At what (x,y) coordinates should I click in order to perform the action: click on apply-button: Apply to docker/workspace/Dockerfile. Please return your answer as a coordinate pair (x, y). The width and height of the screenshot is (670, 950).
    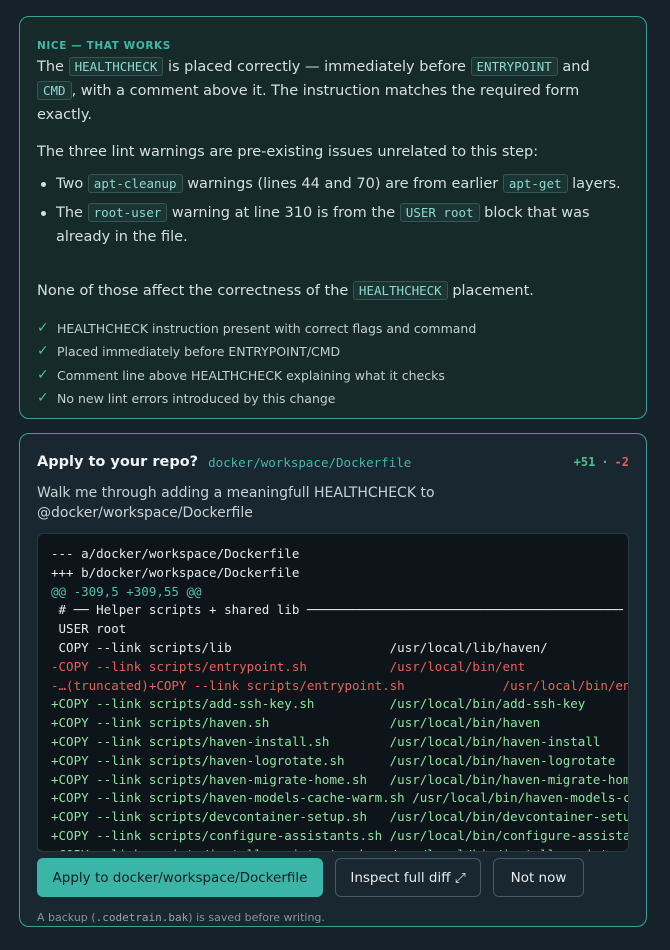
    Looking at the image, I should click on (180, 877).